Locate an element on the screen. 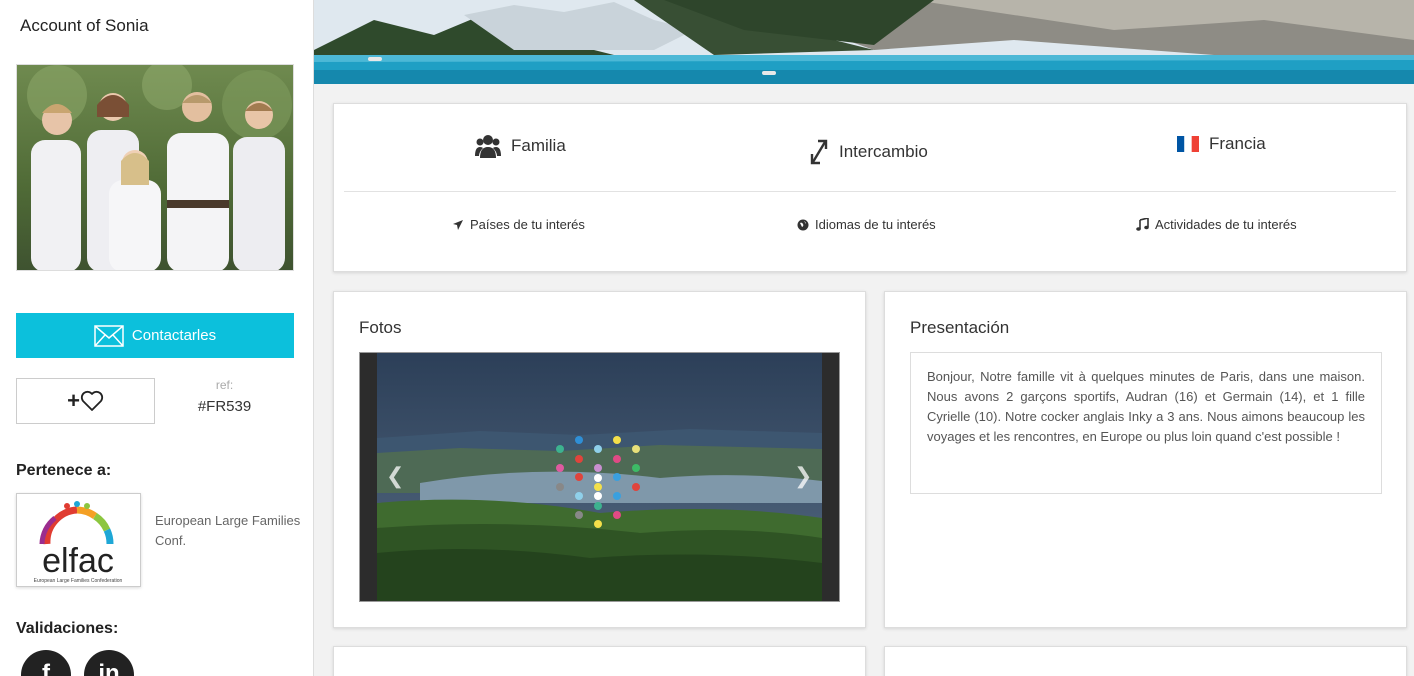 This screenshot has width=1414, height=676. country-info: Francia is located at coordinates (1221, 144).